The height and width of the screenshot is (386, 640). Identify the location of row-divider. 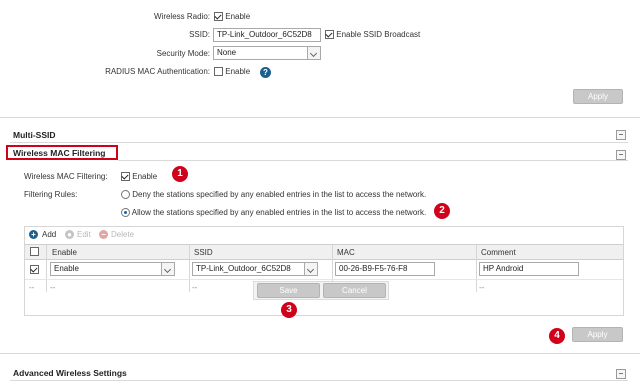
(324, 279).